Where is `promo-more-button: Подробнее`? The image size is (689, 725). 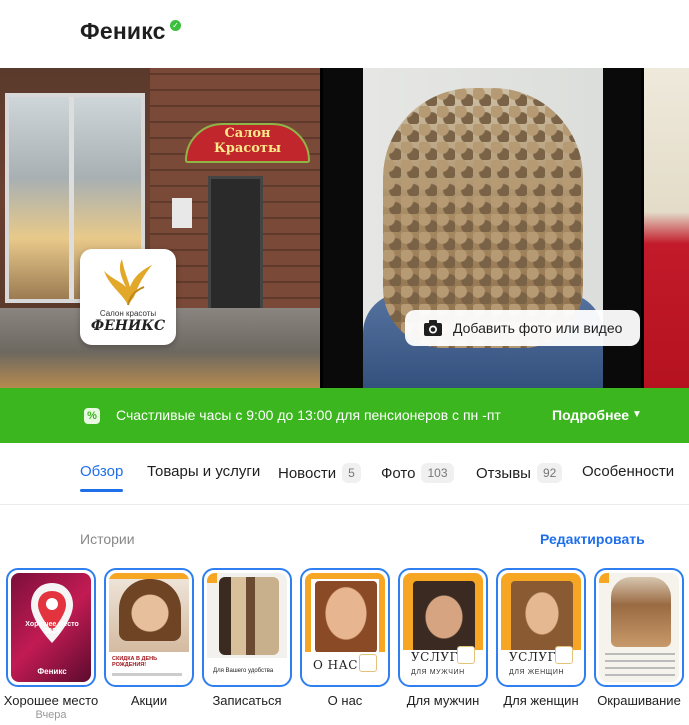 promo-more-button: Подробнее is located at coordinates (590, 415).